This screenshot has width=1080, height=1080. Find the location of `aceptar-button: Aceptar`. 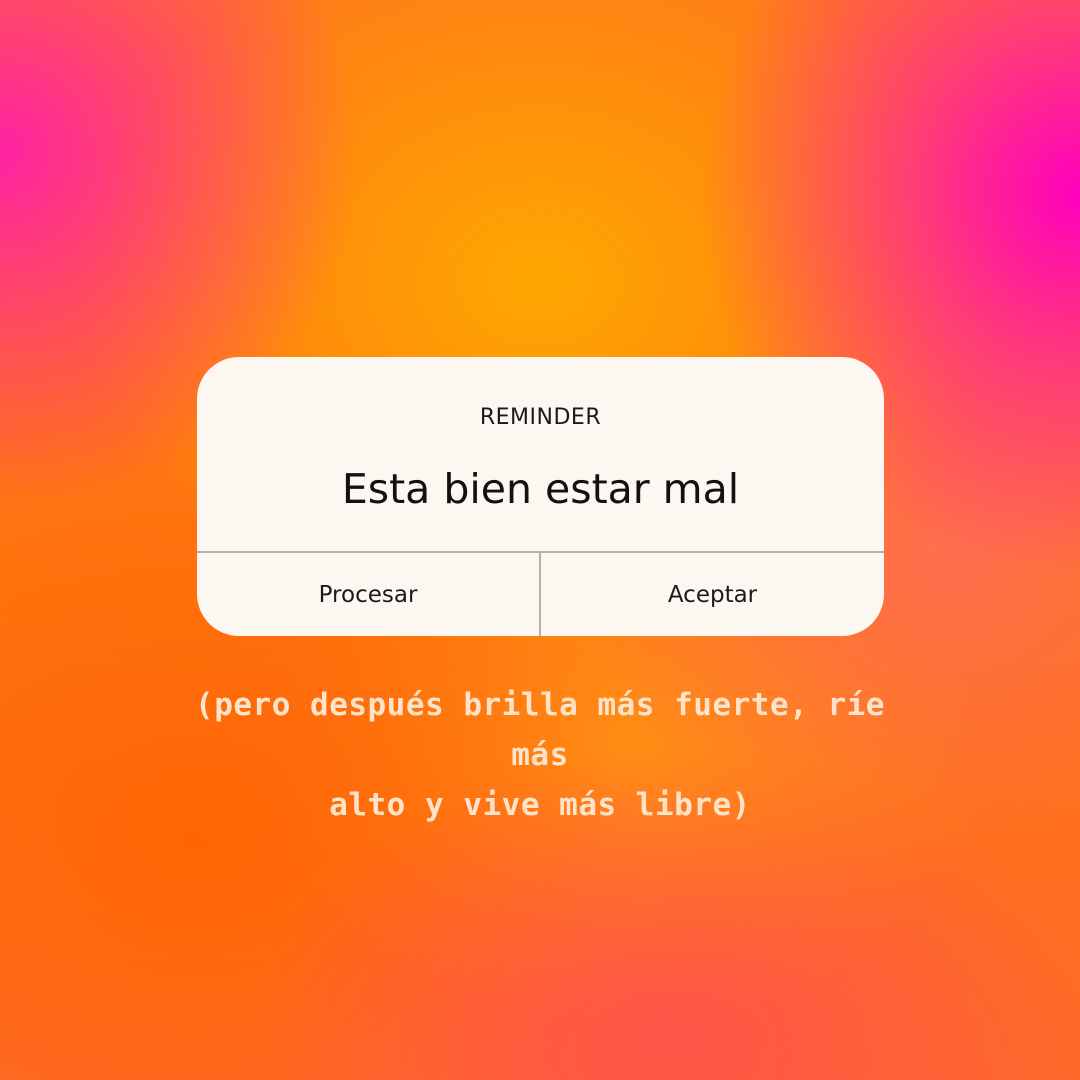

aceptar-button: Aceptar is located at coordinates (712, 594).